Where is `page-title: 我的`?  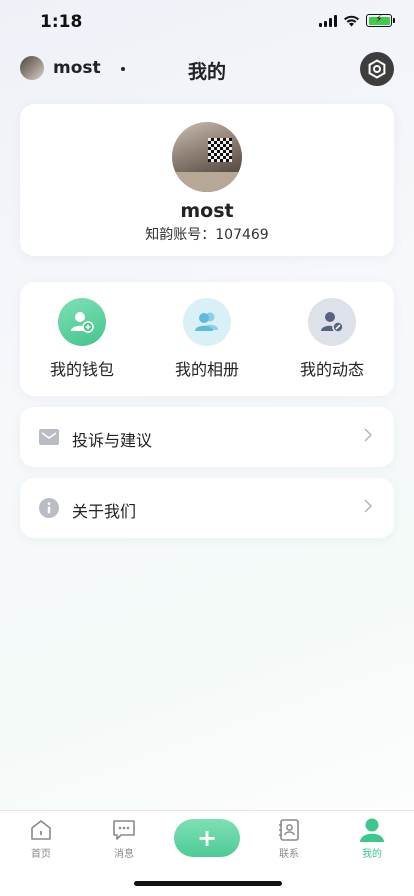 page-title: 我的 is located at coordinates (206, 72).